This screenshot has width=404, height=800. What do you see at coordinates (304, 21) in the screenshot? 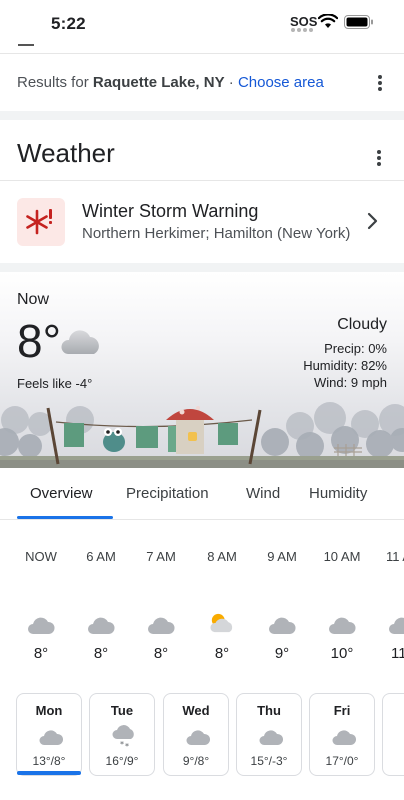
I see `sos-indicator: SOS` at bounding box center [304, 21].